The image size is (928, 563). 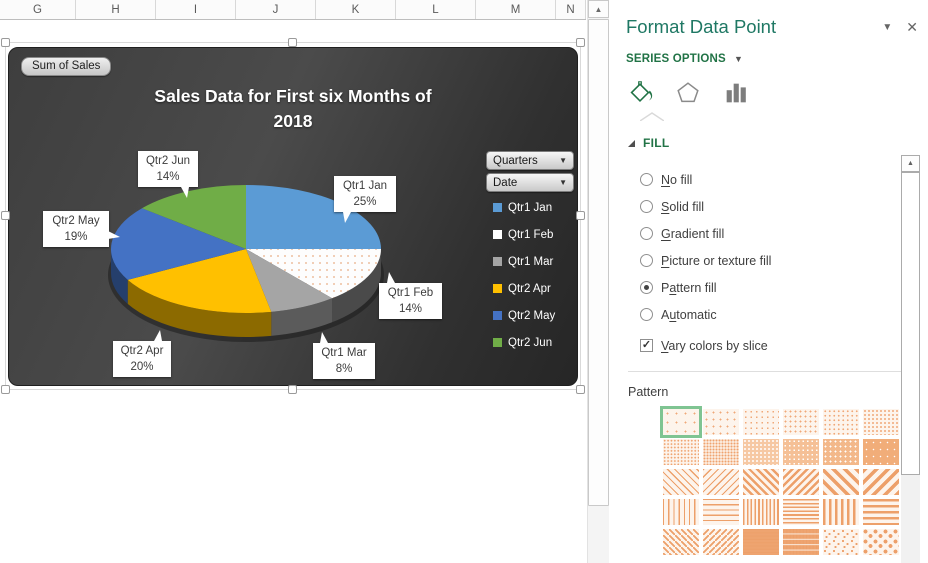 What do you see at coordinates (524, 261) in the screenshot?
I see `legend-item-qtr1-mar: Qtr1 Mar` at bounding box center [524, 261].